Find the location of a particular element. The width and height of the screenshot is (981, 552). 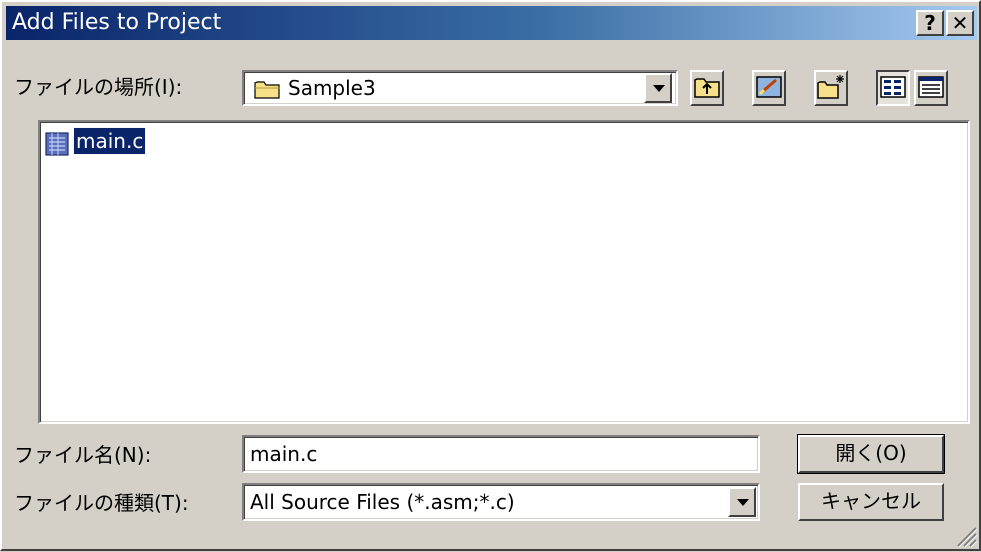

up-folder-icon is located at coordinates (707, 88).